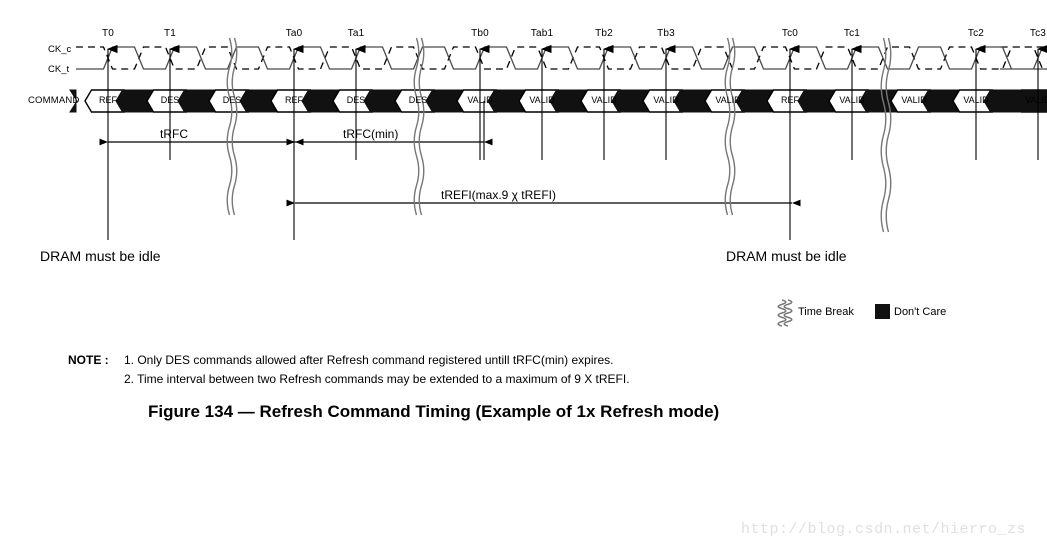 This screenshot has width=1047, height=556. I want to click on ck-c-waveform, so click(561, 58).